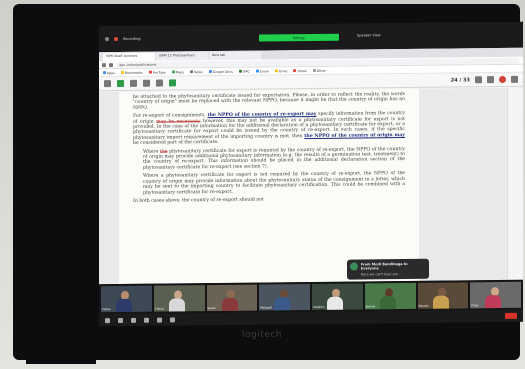 Image resolution: width=525 pixels, height=369 pixels. I want to click on bookmark-item: Google Docs, so click(220, 71).